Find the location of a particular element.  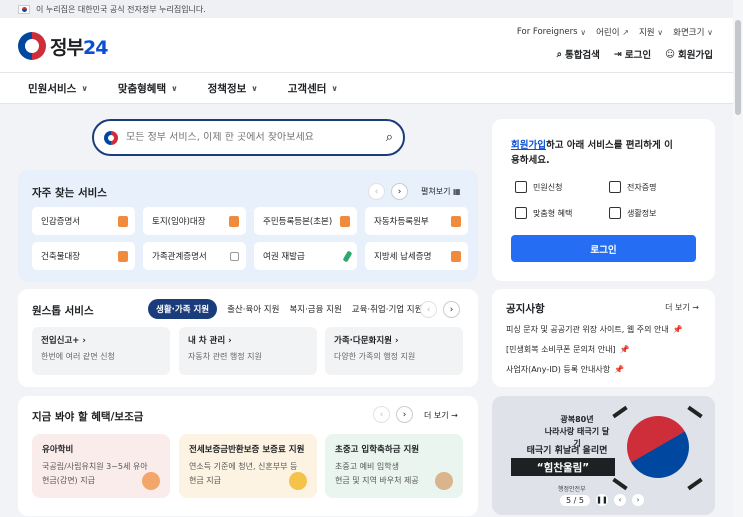

nav-custom-benefits: 맞춤형혜택 ∨ is located at coordinates (148, 88).